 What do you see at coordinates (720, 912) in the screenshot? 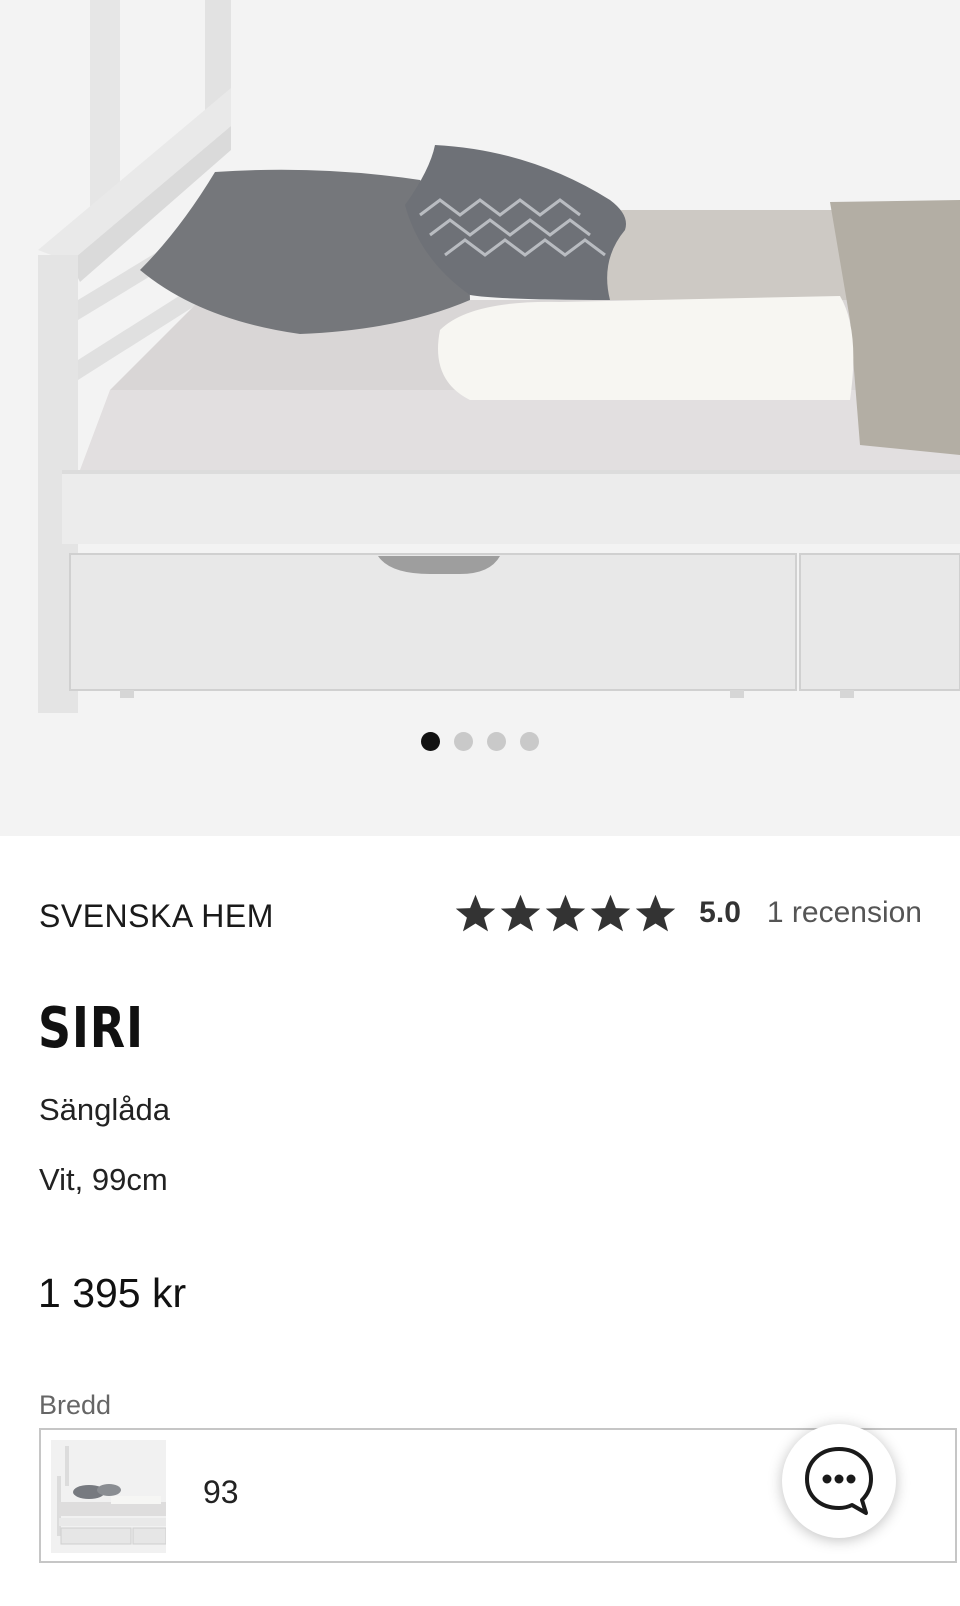
I see `rating-score: 5.0` at bounding box center [720, 912].